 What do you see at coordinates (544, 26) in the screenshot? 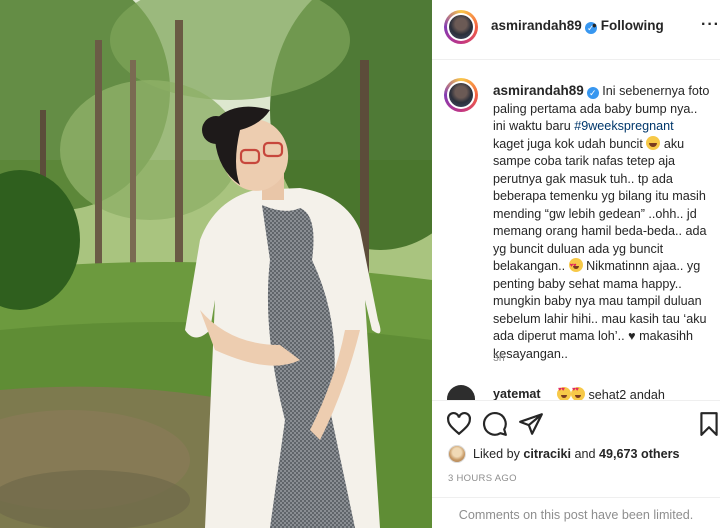
I see `author-username-link: asmirandah89 ✓` at bounding box center [544, 26].